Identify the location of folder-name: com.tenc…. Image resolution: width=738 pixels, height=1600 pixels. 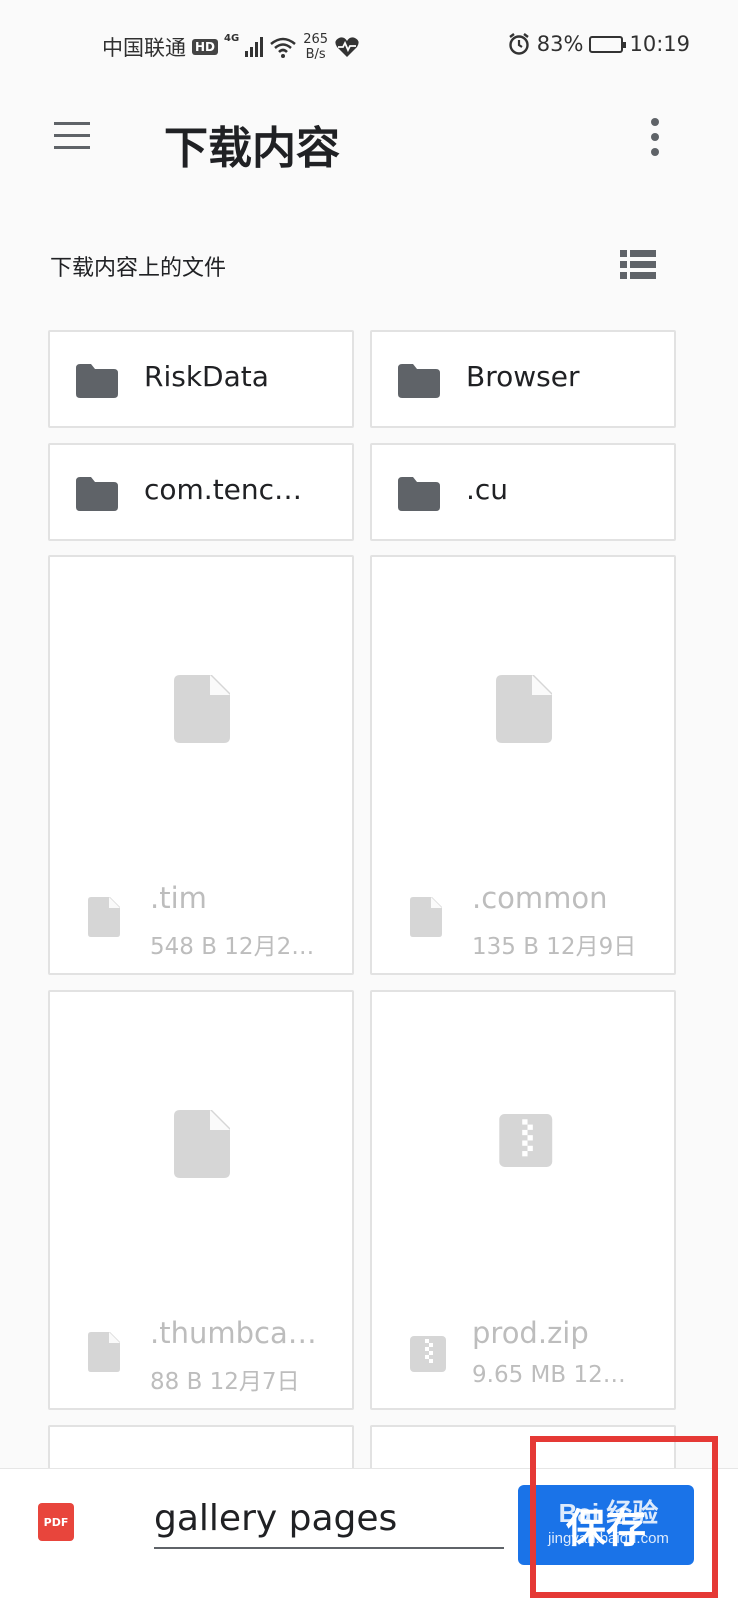
(223, 489).